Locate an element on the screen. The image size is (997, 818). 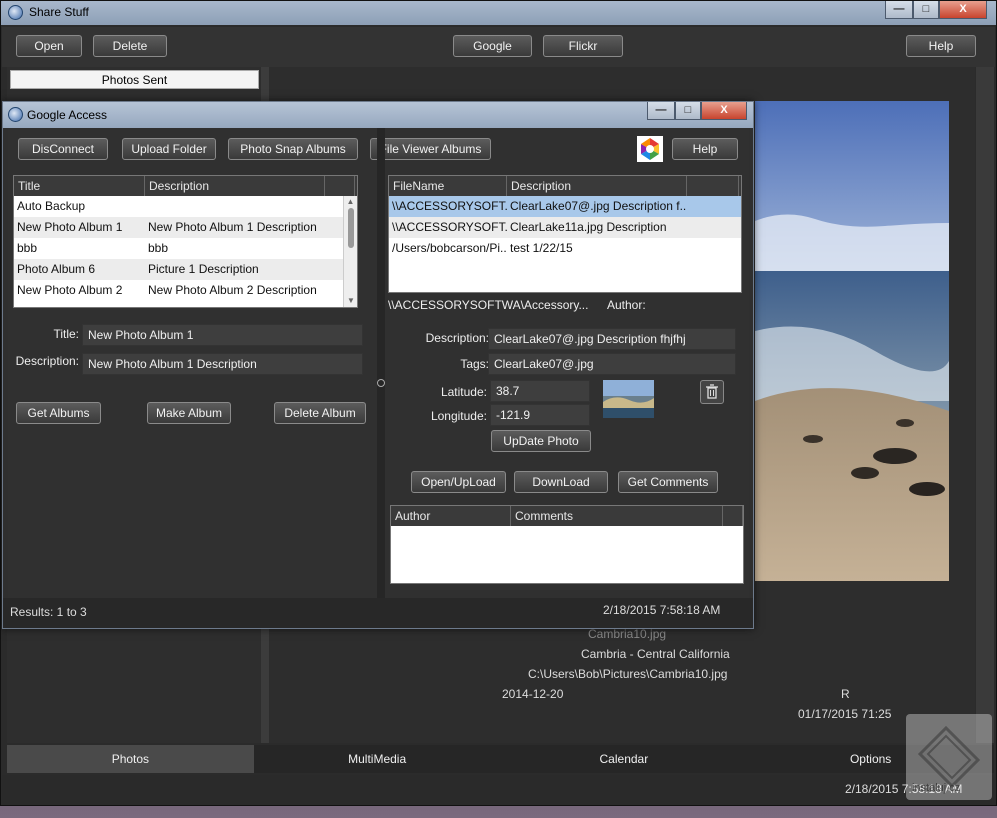
right-scrollbar is located at coordinates (985, 405).